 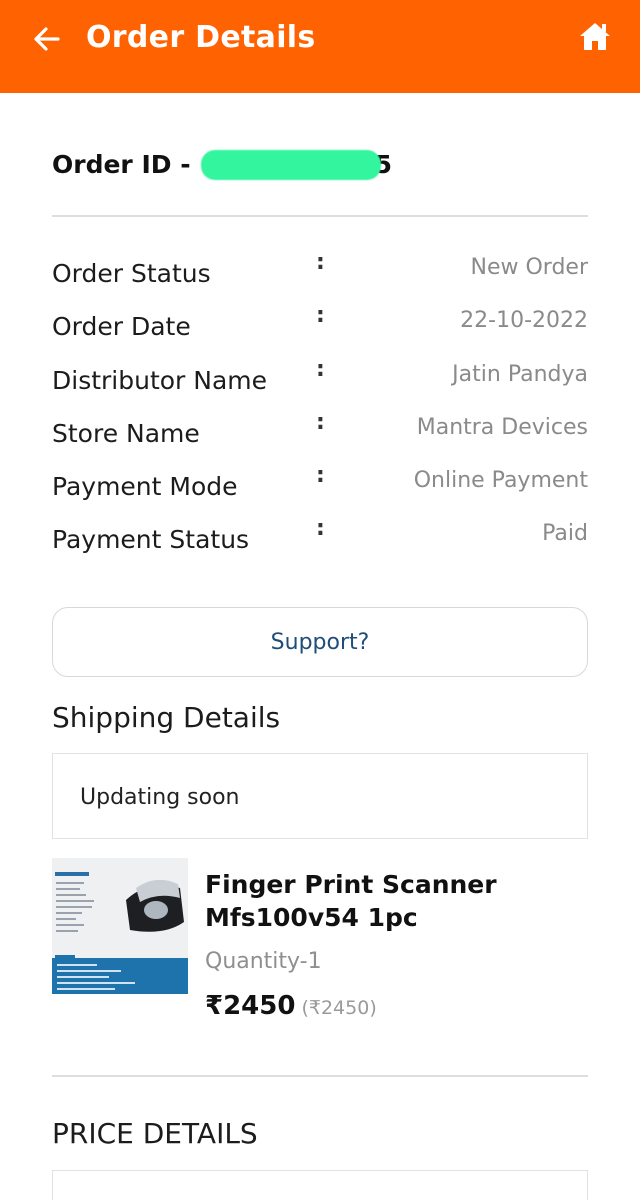 I want to click on detail-value: Online Payment, so click(x=500, y=480).